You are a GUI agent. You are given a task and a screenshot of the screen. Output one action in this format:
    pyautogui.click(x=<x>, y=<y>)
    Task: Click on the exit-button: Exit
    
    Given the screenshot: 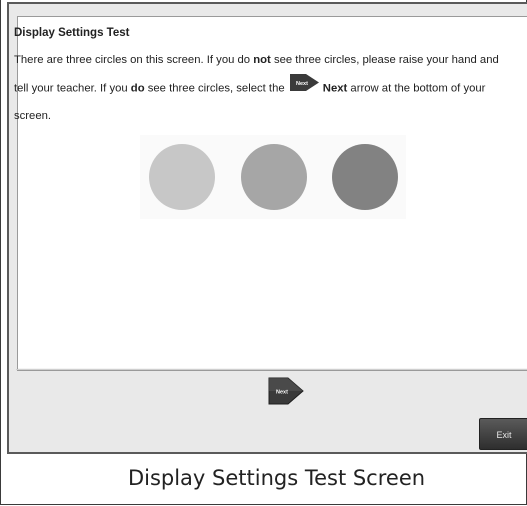 What is the action you would take?
    pyautogui.click(x=503, y=434)
    